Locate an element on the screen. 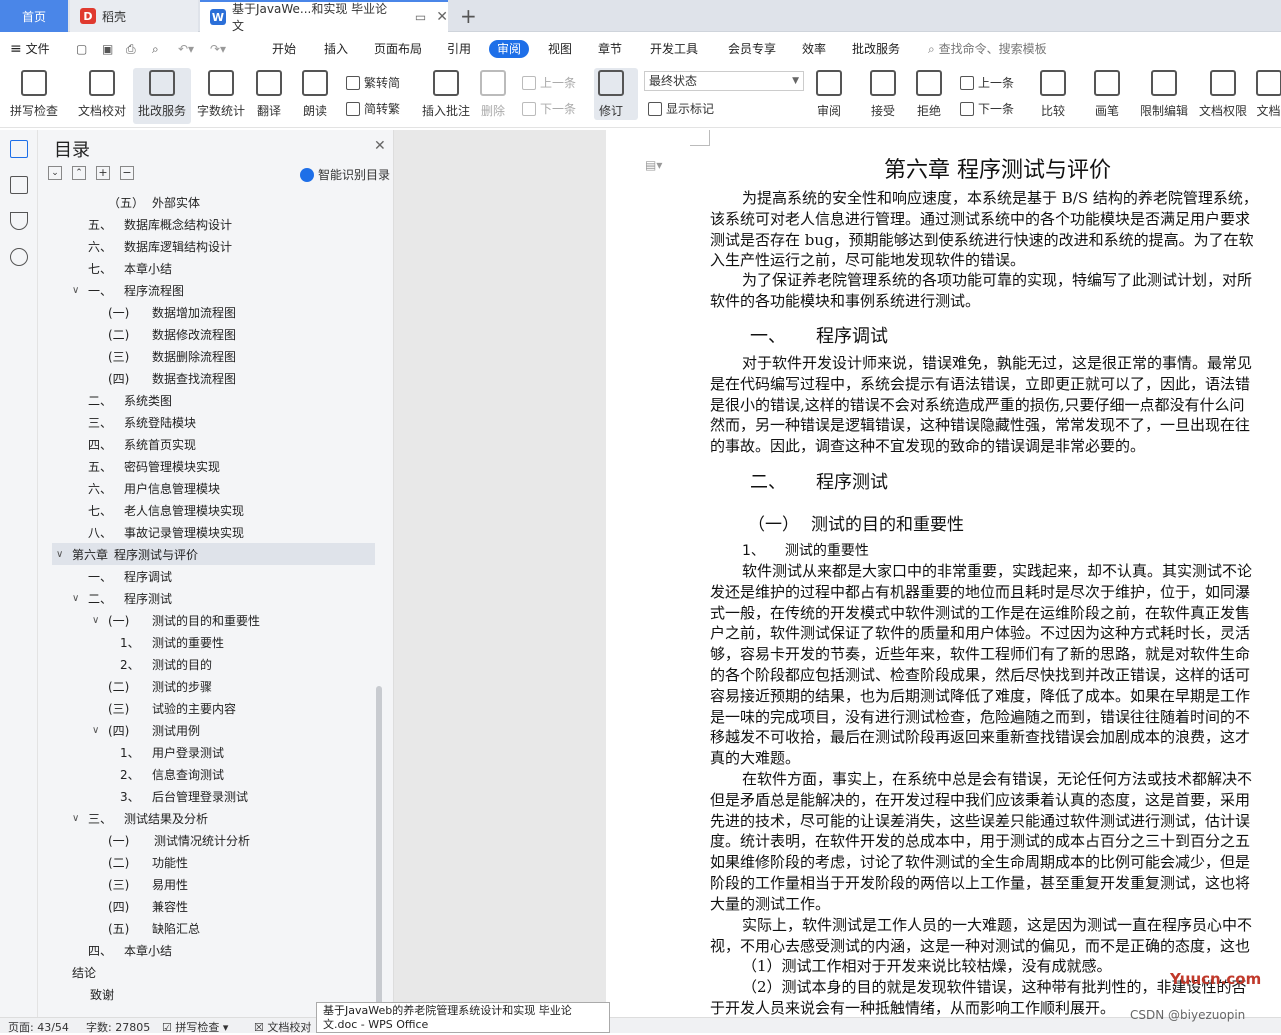 This screenshot has height=1035, width=1281. next-change-button: 下一条 is located at coordinates (987, 108).